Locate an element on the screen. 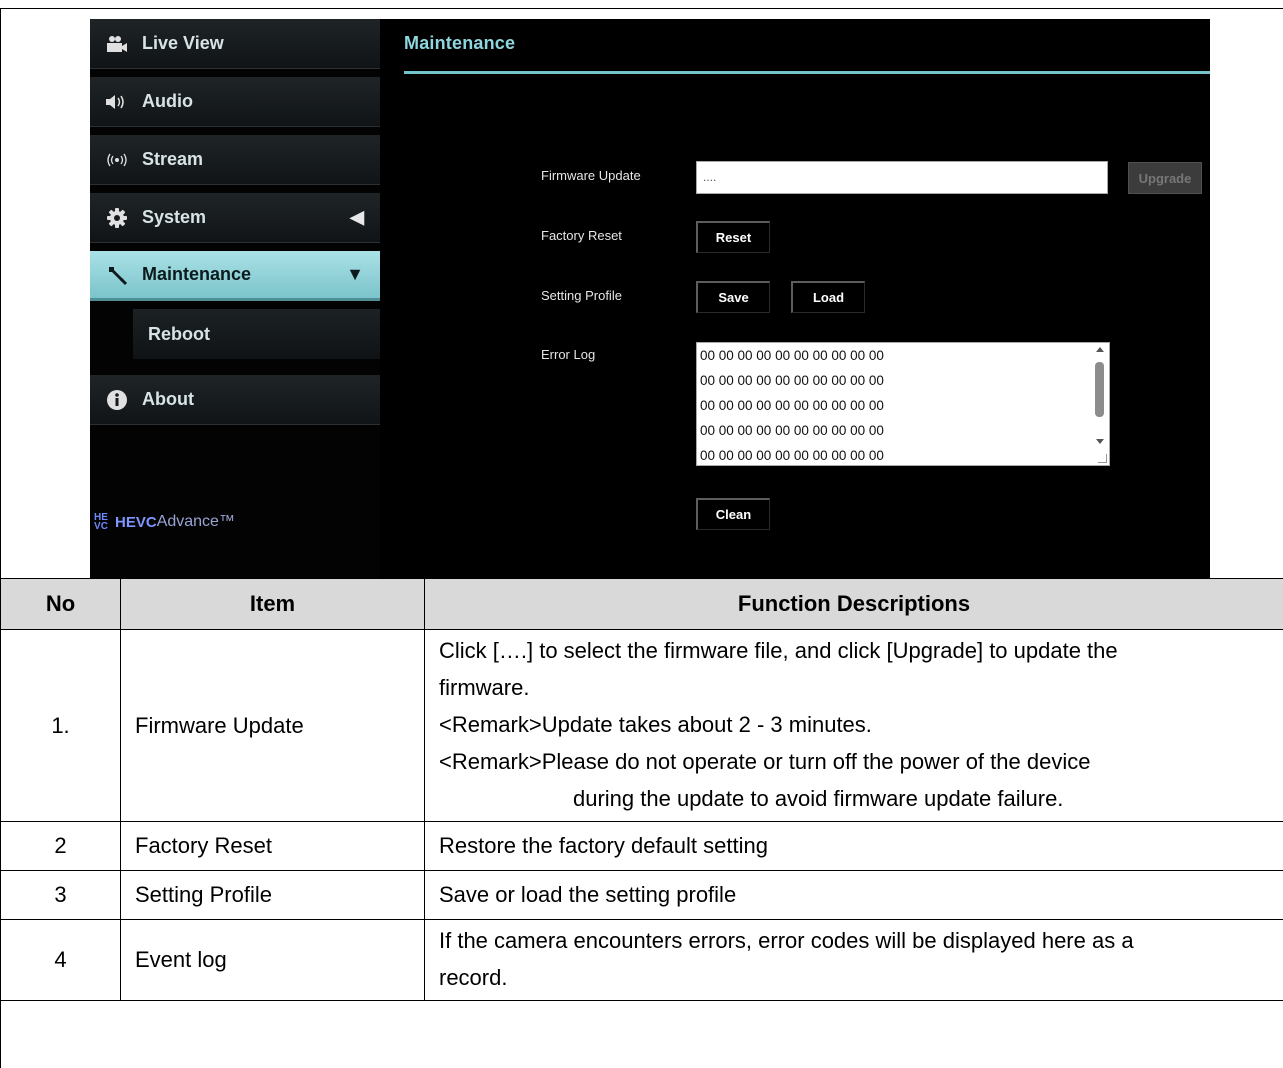 This screenshot has height=1068, width=1283. column-header-item: Item is located at coordinates (272, 604).